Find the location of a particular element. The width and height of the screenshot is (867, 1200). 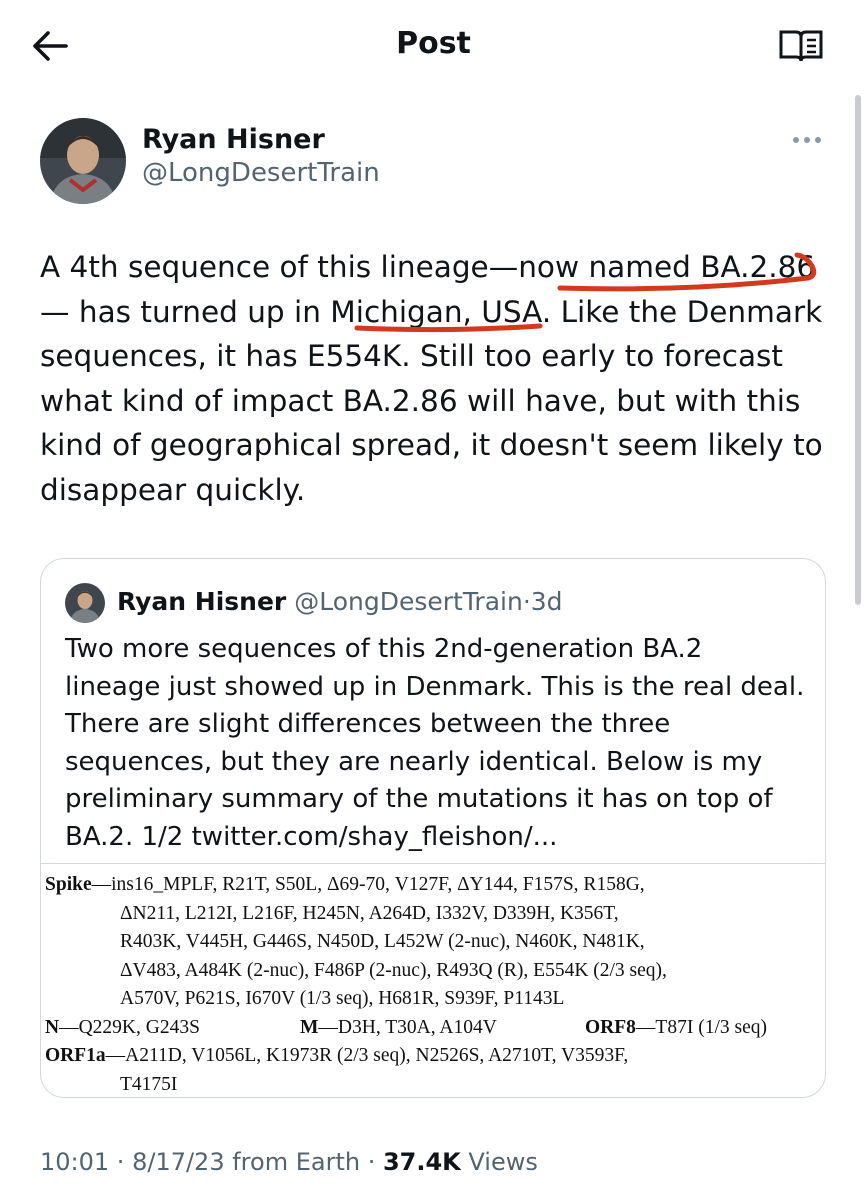

quoted-author-handle: @LongDesertTrain is located at coordinates (408, 601).